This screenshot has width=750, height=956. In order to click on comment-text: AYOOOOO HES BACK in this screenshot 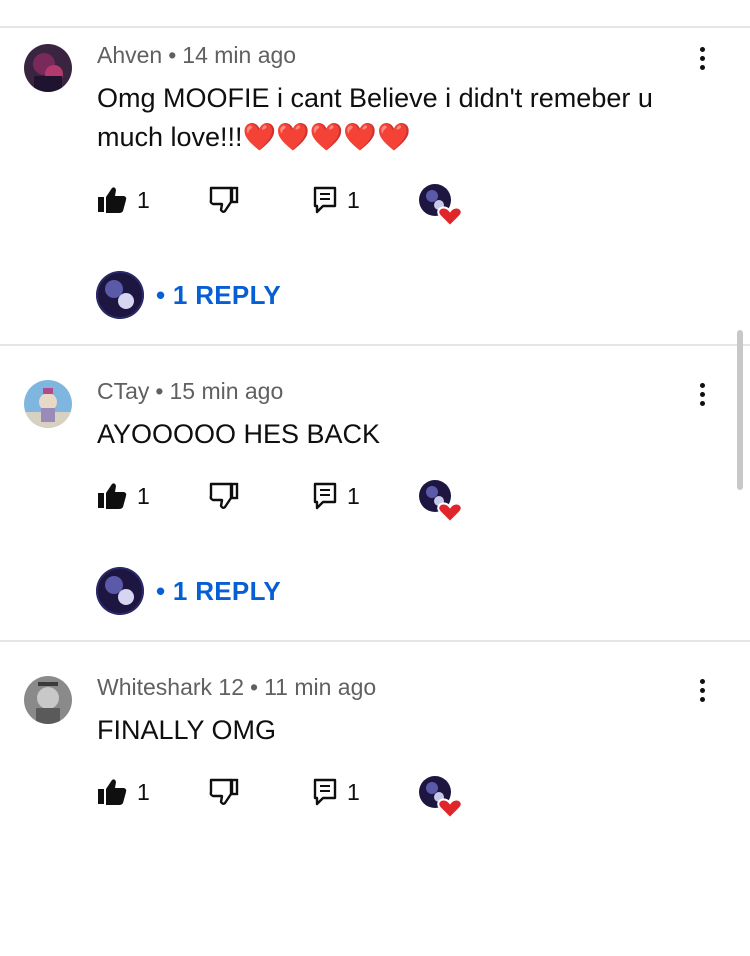, I will do `click(239, 434)`.